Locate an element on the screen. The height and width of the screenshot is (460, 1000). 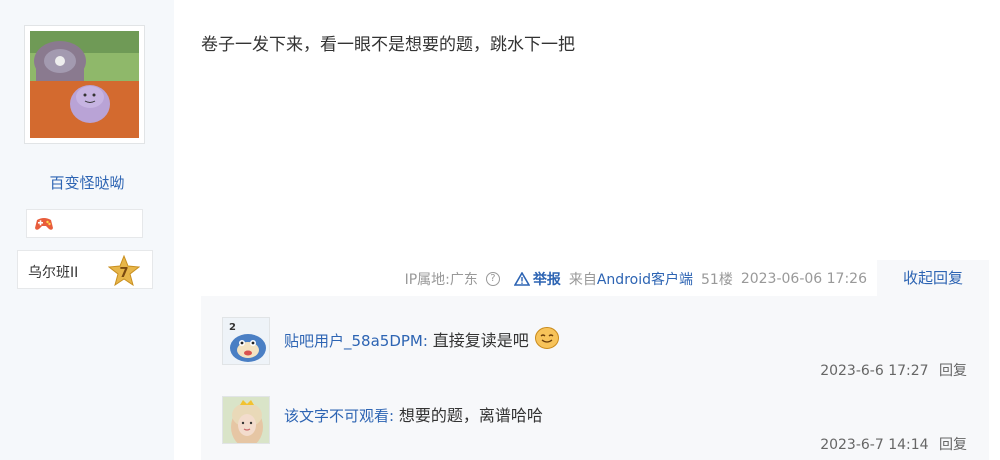
collapse-replies-button: 收起回复 is located at coordinates (933, 278).